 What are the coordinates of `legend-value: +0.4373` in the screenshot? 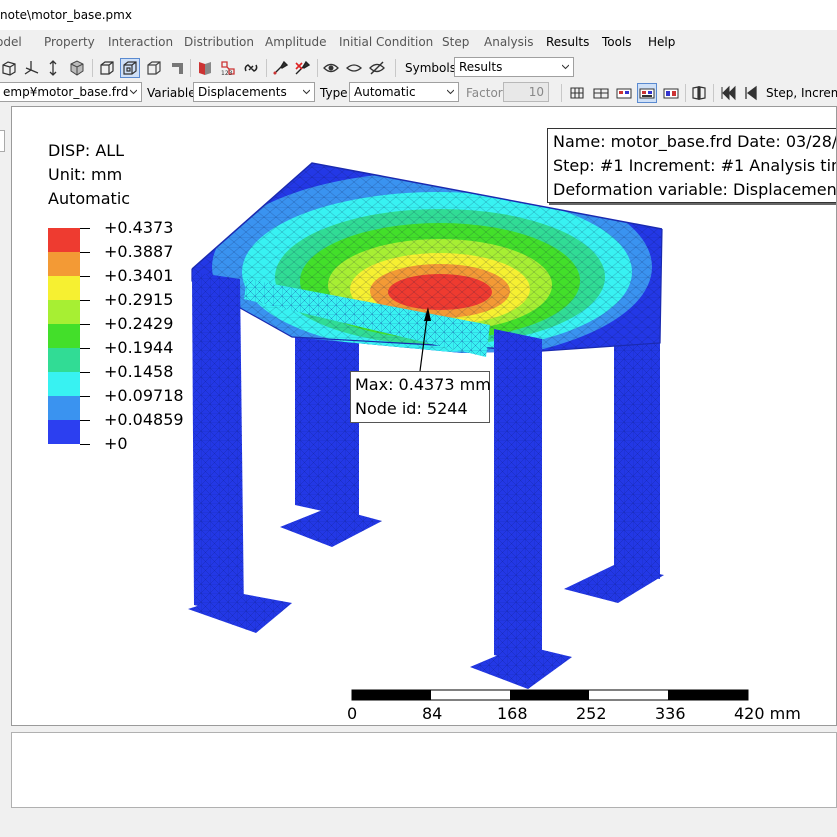 It's located at (139, 227).